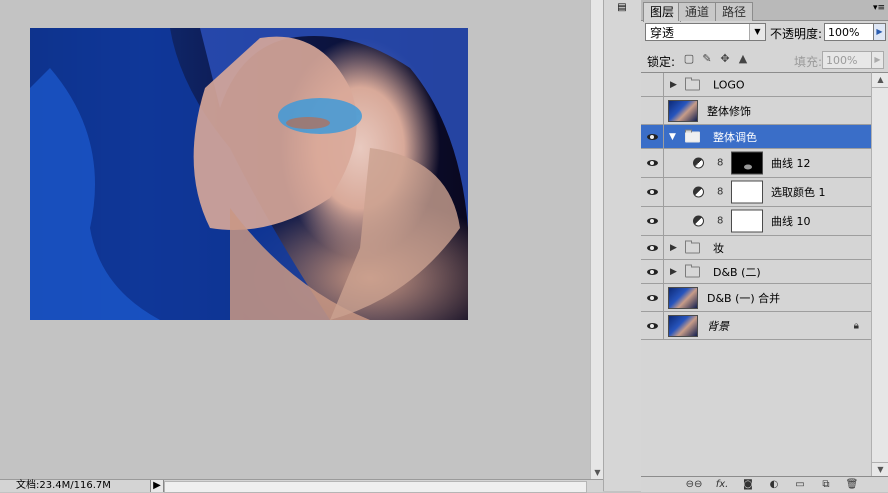 Image resolution: width=888 pixels, height=493 pixels. Describe the element at coordinates (756, 85) in the screenshot. I see `layer-row-logo: ▶ LOGO` at that location.